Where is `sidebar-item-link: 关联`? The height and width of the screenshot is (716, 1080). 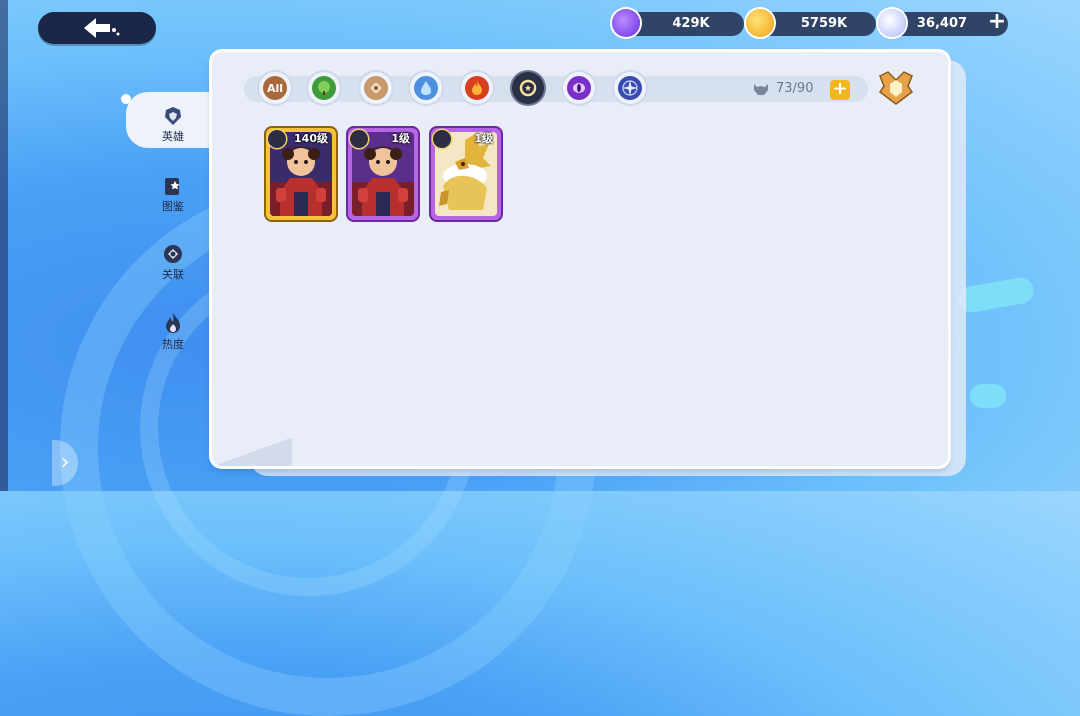 sidebar-item-link: 关联 is located at coordinates (173, 263).